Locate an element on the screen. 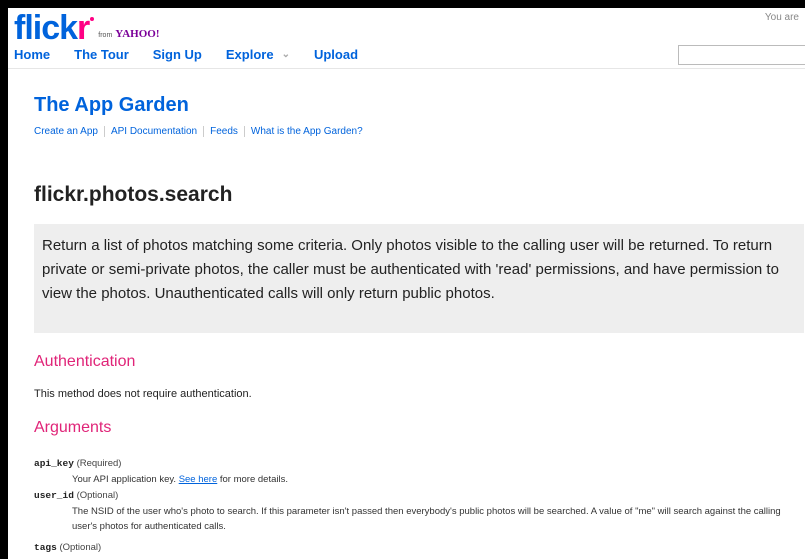  arg-flag: (Required) is located at coordinates (99, 463).